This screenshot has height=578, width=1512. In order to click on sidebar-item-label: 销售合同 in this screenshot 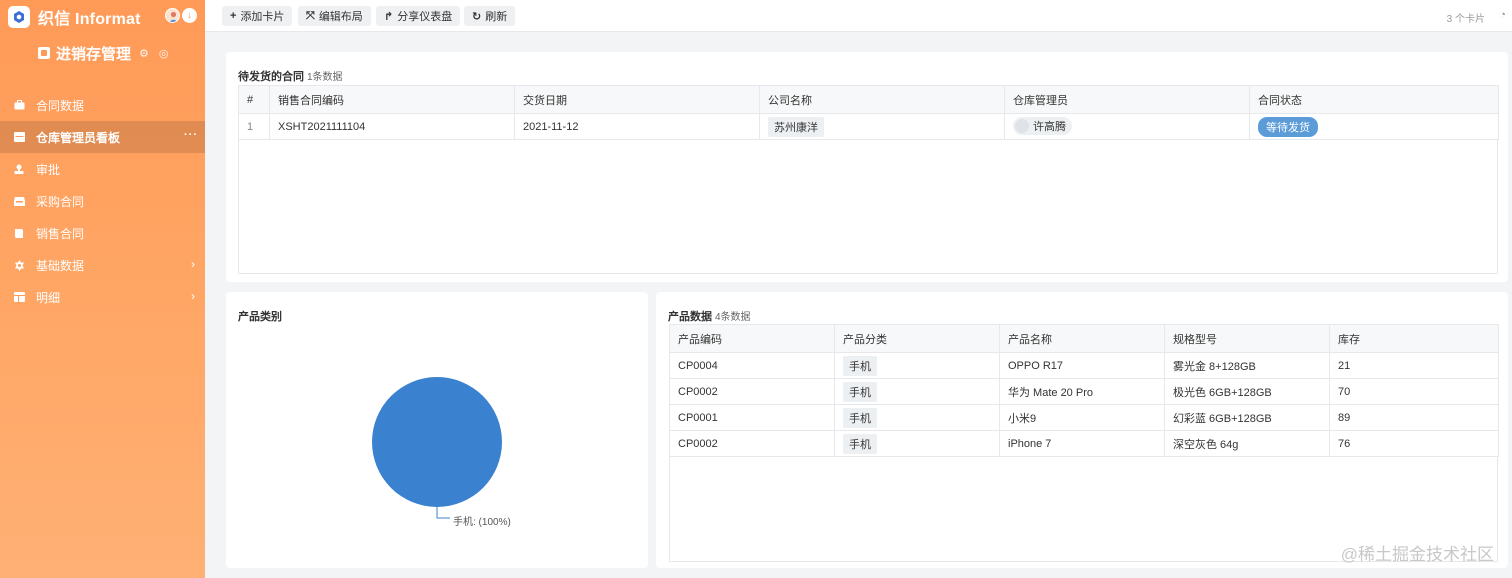, I will do `click(60, 233)`.